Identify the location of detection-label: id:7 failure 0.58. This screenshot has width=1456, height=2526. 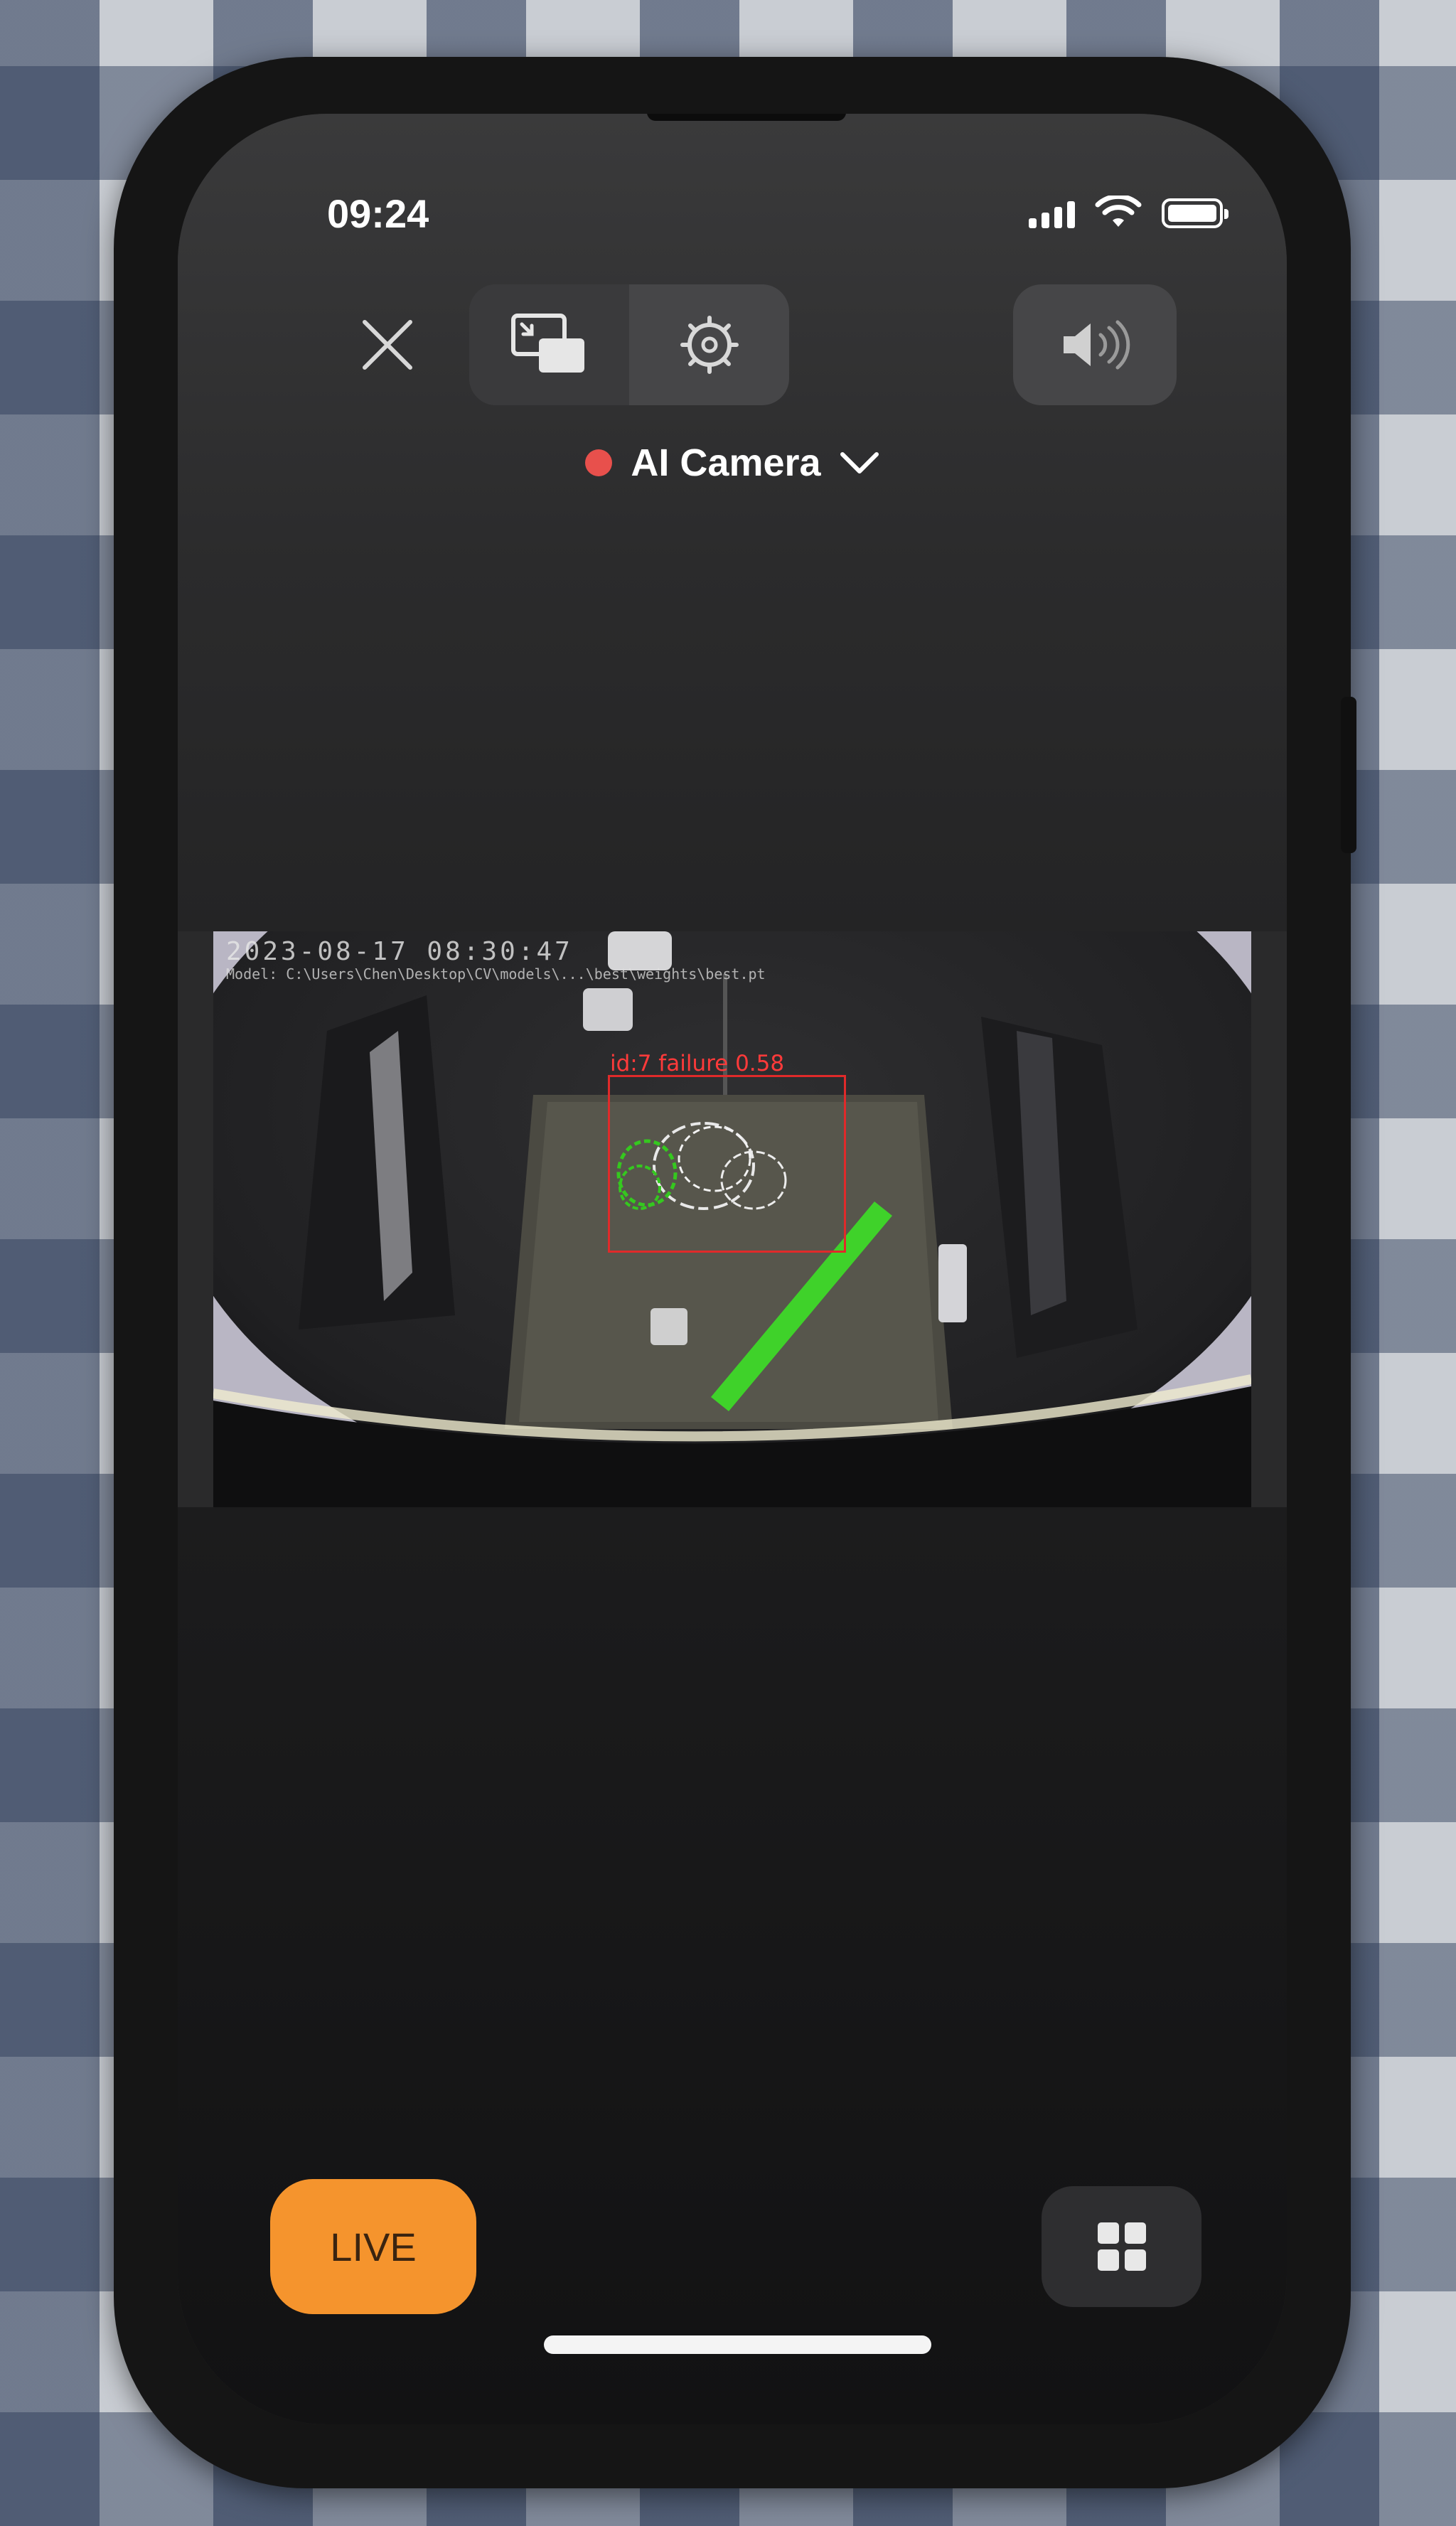
(697, 1063).